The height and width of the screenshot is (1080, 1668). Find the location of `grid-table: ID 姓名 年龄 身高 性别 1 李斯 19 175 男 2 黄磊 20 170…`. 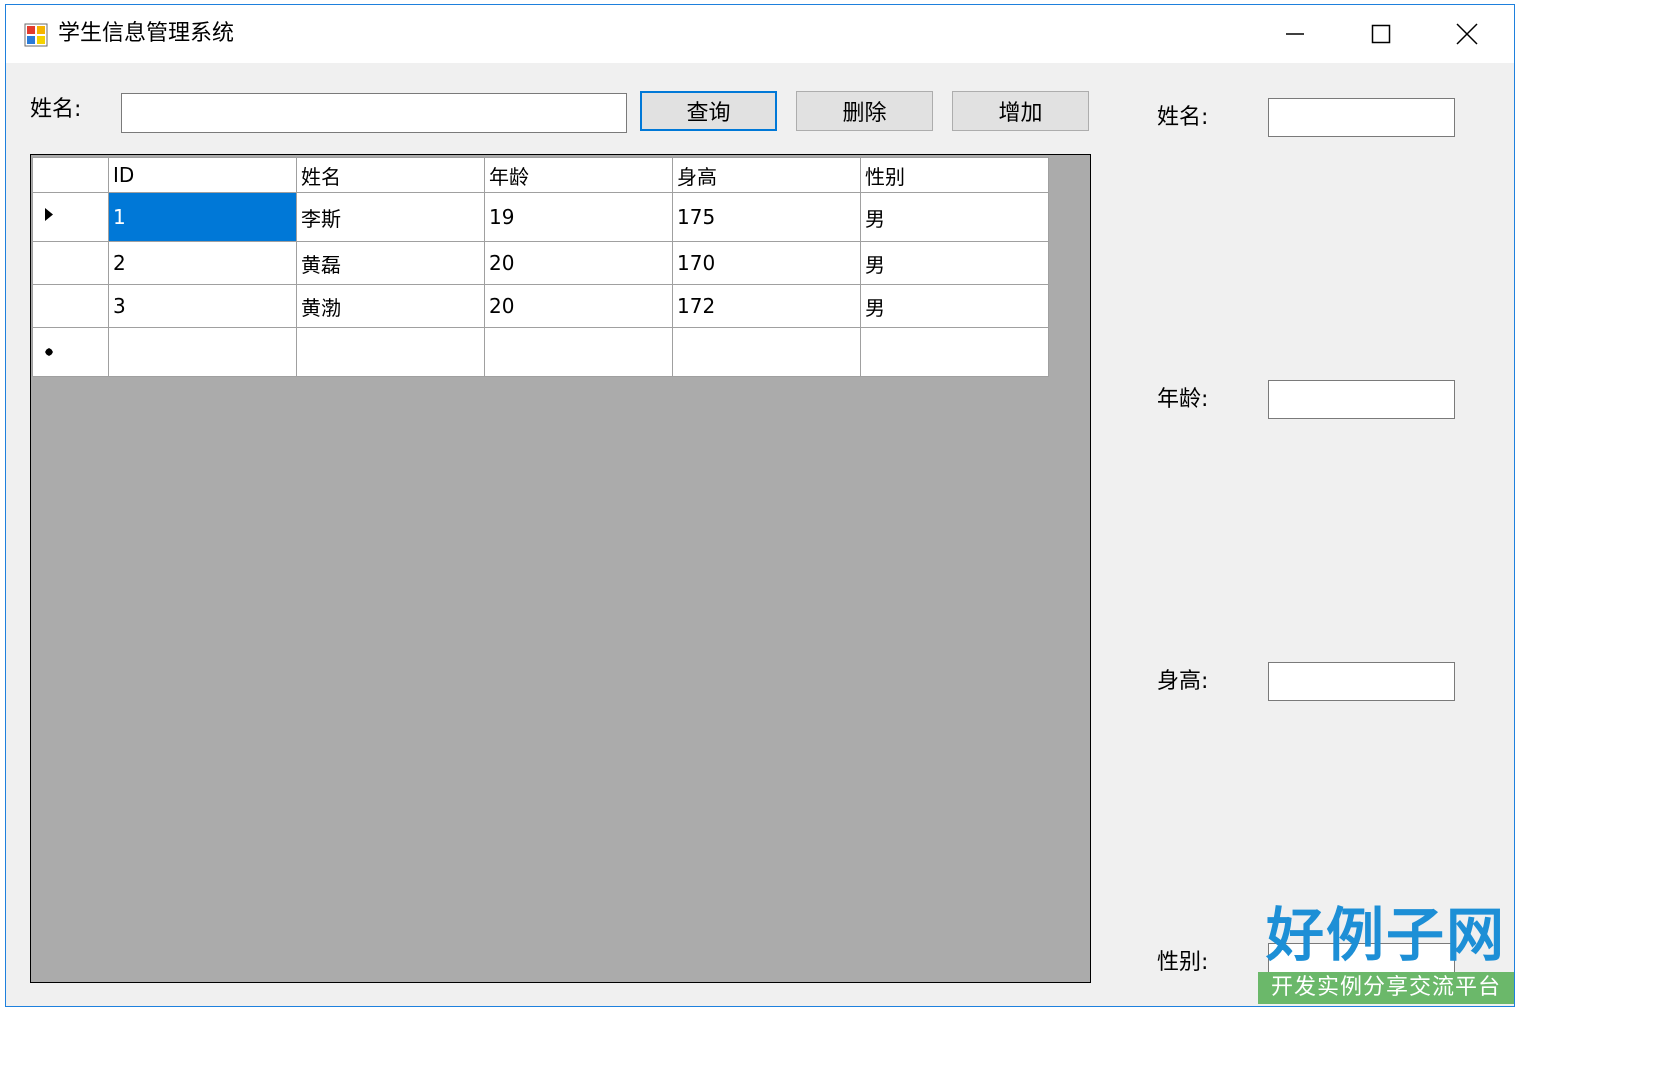

grid-table: ID 姓名 年龄 身高 性别 1 李斯 19 175 男 2 黄磊 20 170… is located at coordinates (540, 267).